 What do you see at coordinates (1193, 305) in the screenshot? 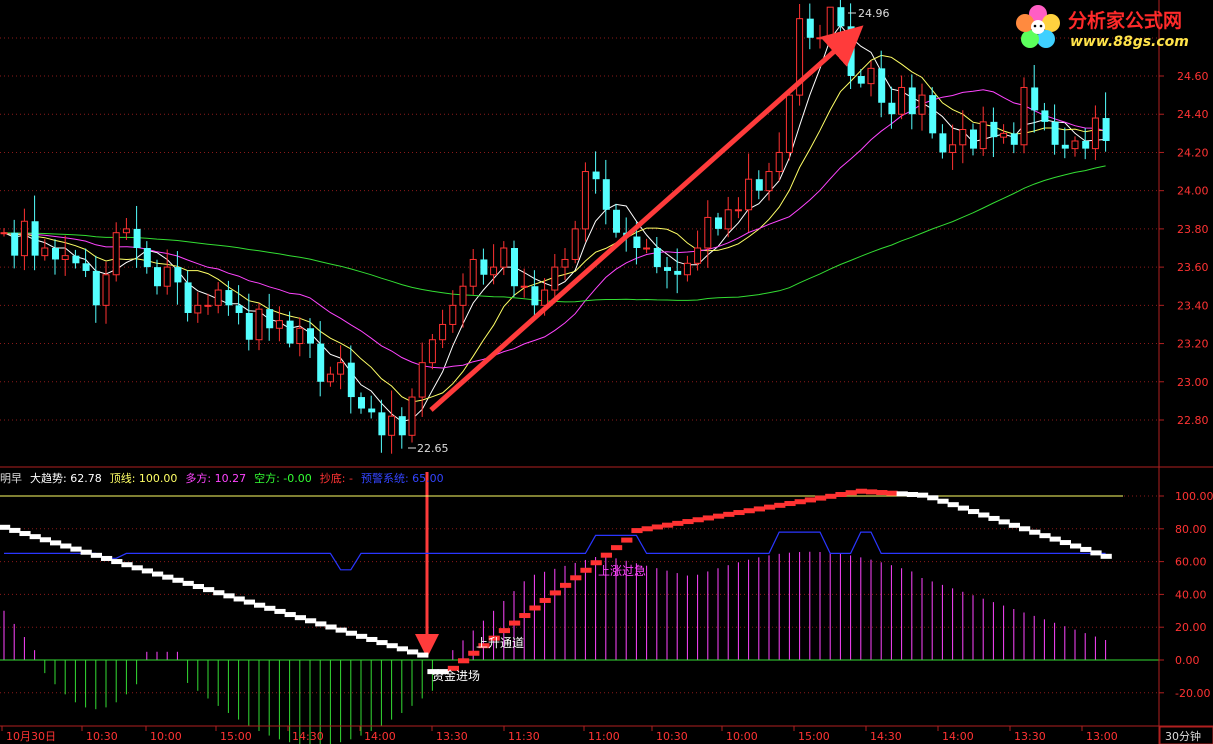
I see `price-tick-label: 23.40` at bounding box center [1193, 305].